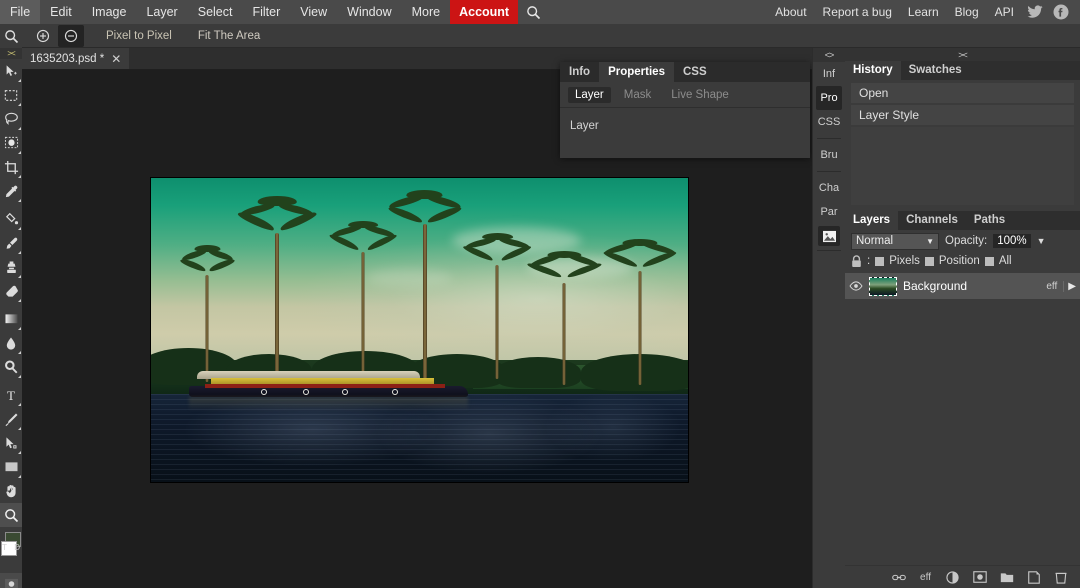  Describe the element at coordinates (426, 12) in the screenshot. I see `menu-more: More` at that location.